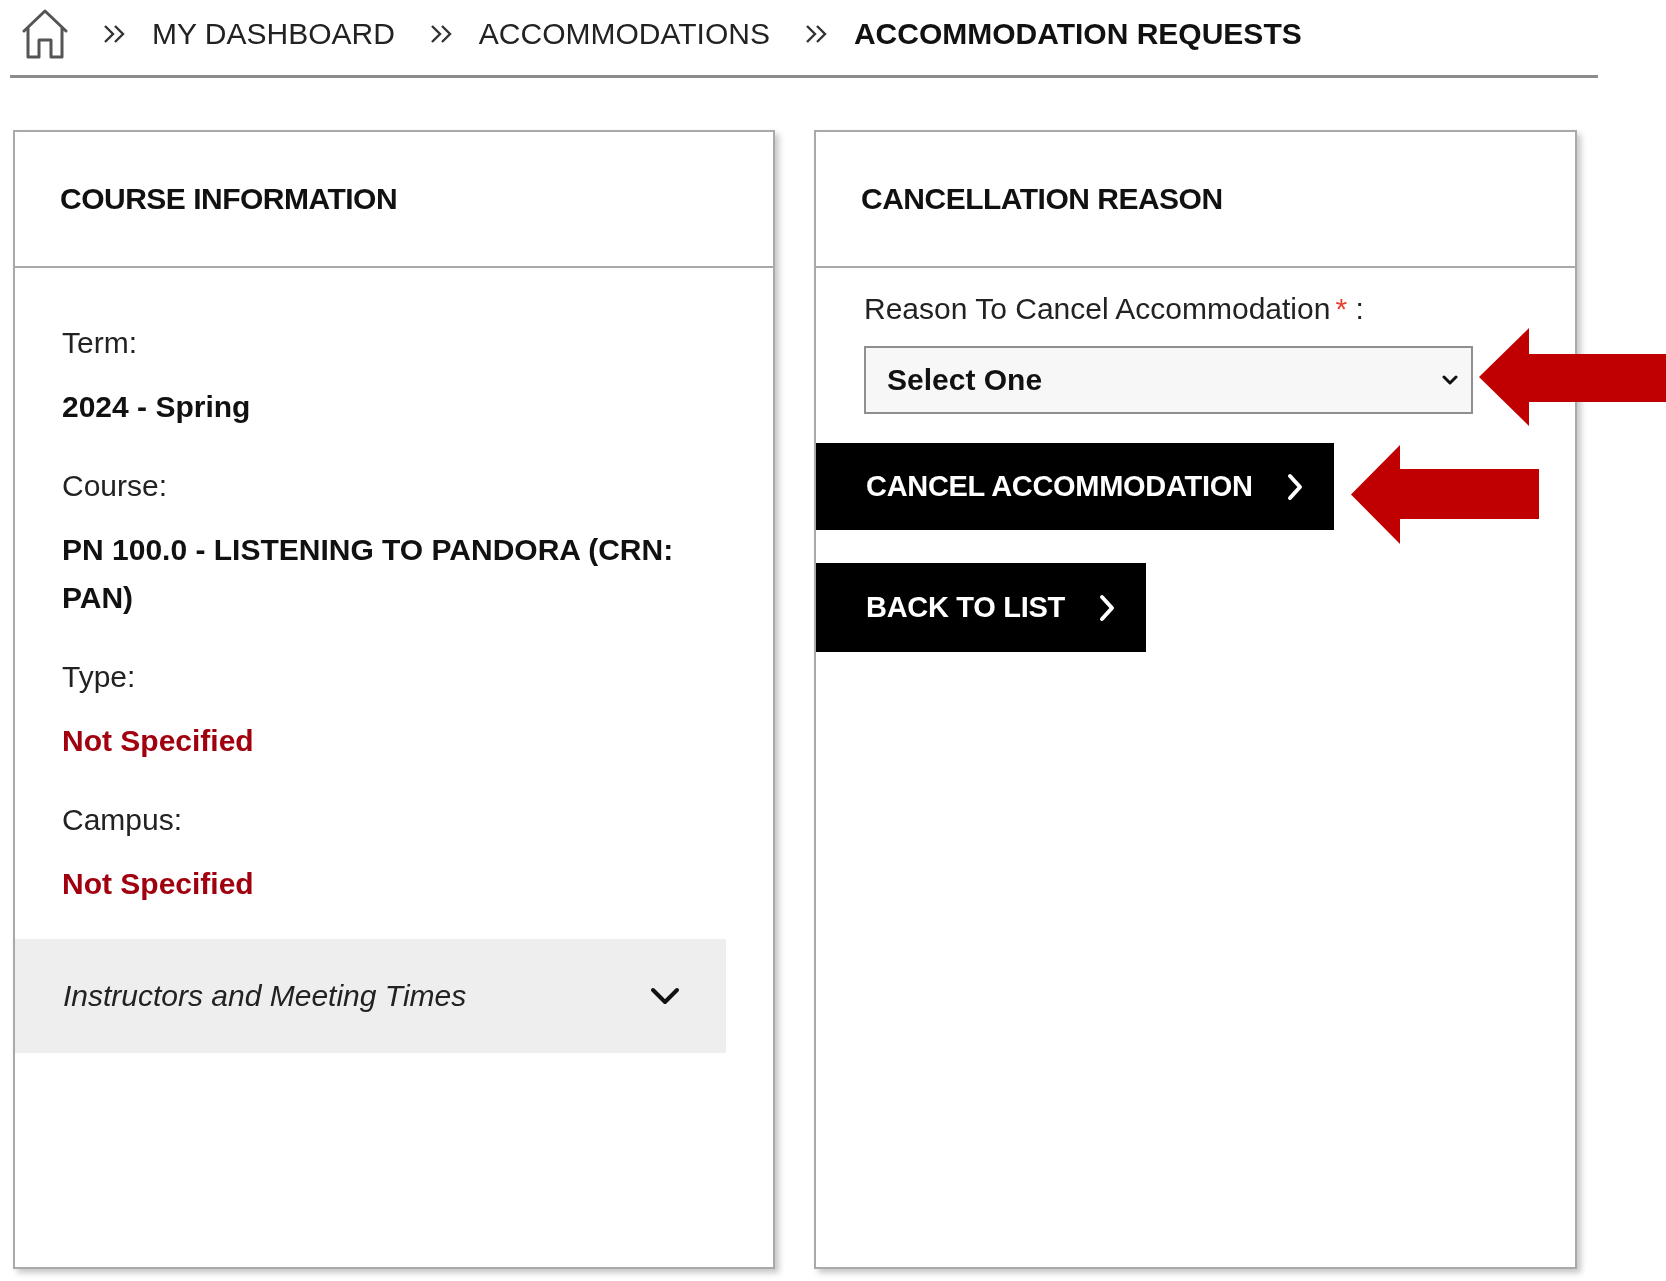  Describe the element at coordinates (368, 574) in the screenshot. I see `field-value: PN 100.0 - LISTENING TO PANDORA (CRN: PAN)` at that location.